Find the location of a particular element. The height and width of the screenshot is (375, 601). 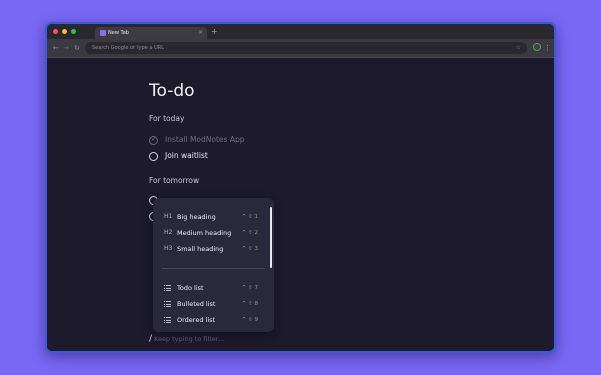

checkbox-done: ✓ is located at coordinates (153, 140).